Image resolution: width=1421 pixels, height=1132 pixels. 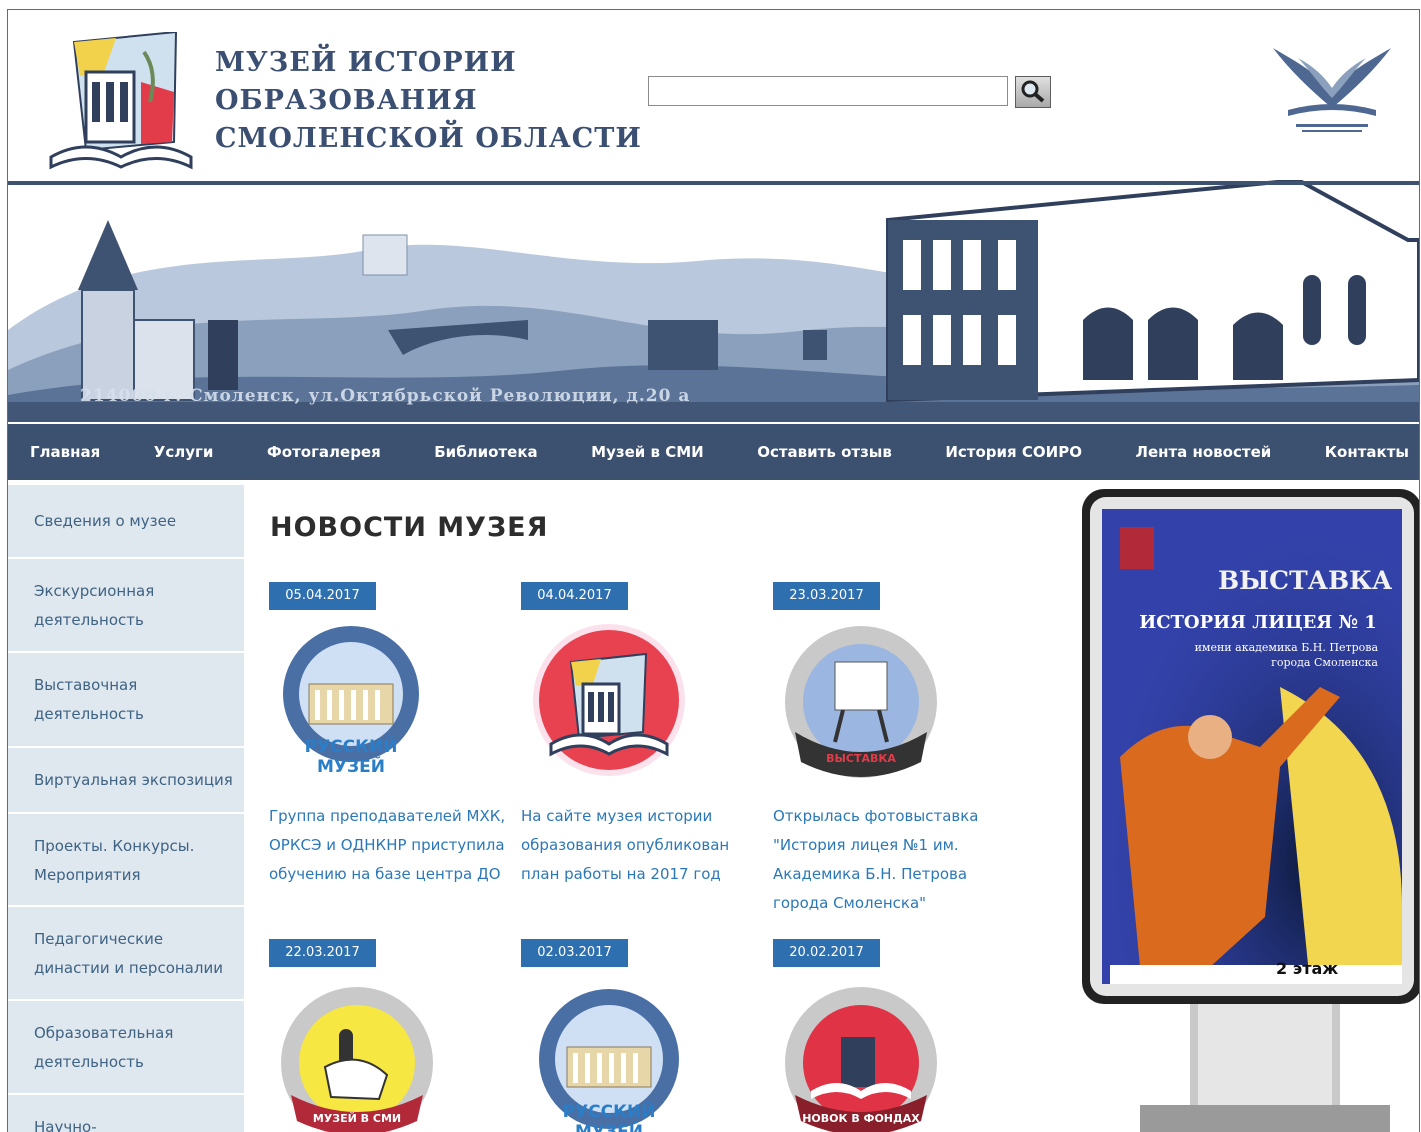 I want to click on museum-logo-badge-image, so click(x=611, y=707).